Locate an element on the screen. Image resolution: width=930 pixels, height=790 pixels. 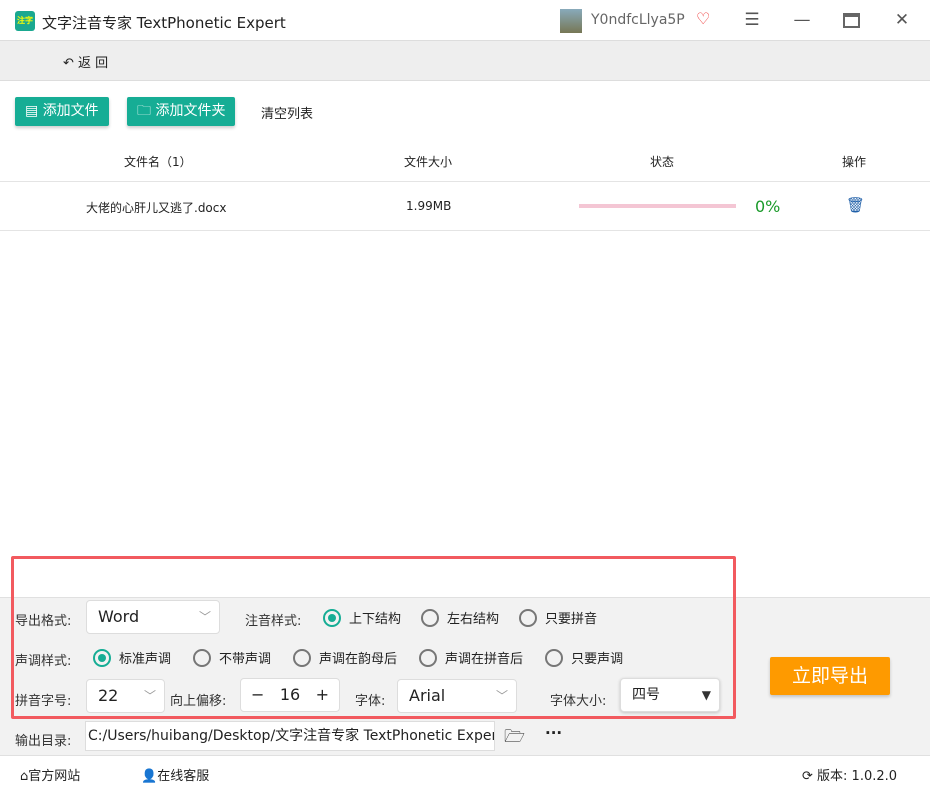
avatar is located at coordinates (571, 21).